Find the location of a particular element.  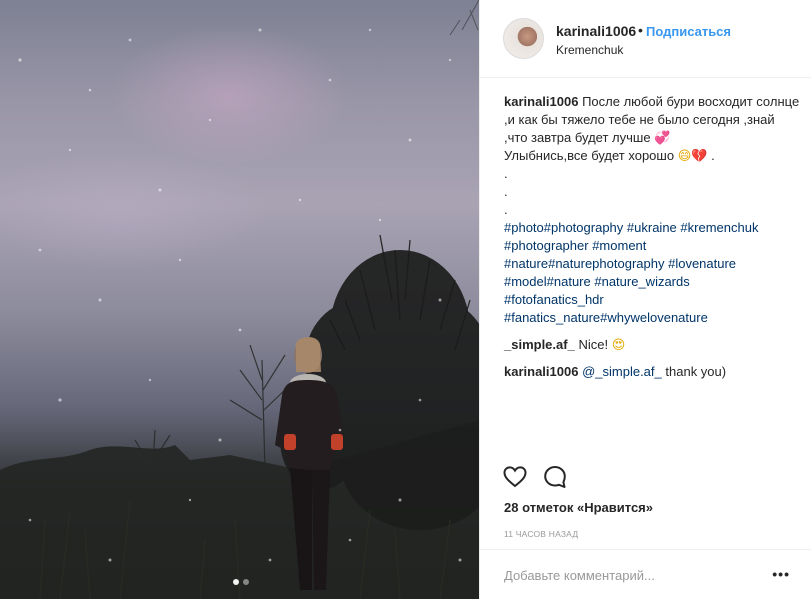

hashtag-link: #photo is located at coordinates (524, 227).